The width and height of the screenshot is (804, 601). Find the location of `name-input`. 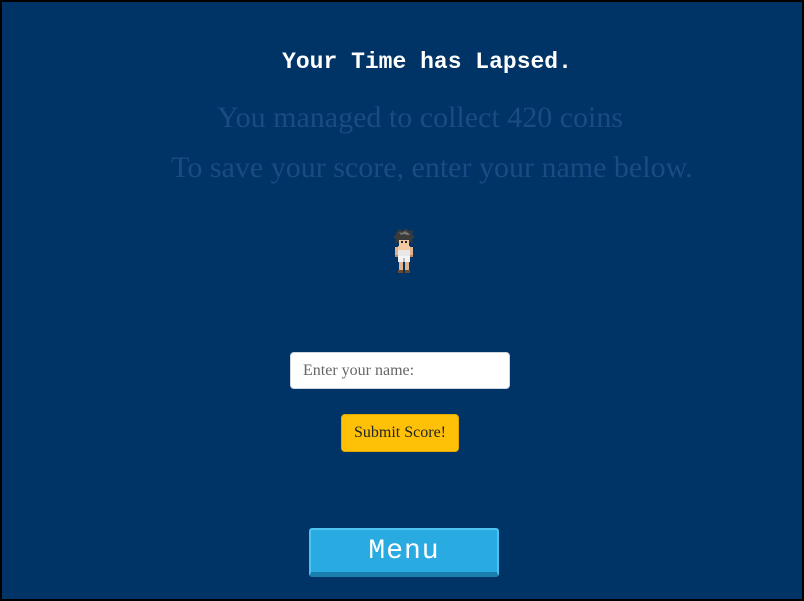

name-input is located at coordinates (400, 370).